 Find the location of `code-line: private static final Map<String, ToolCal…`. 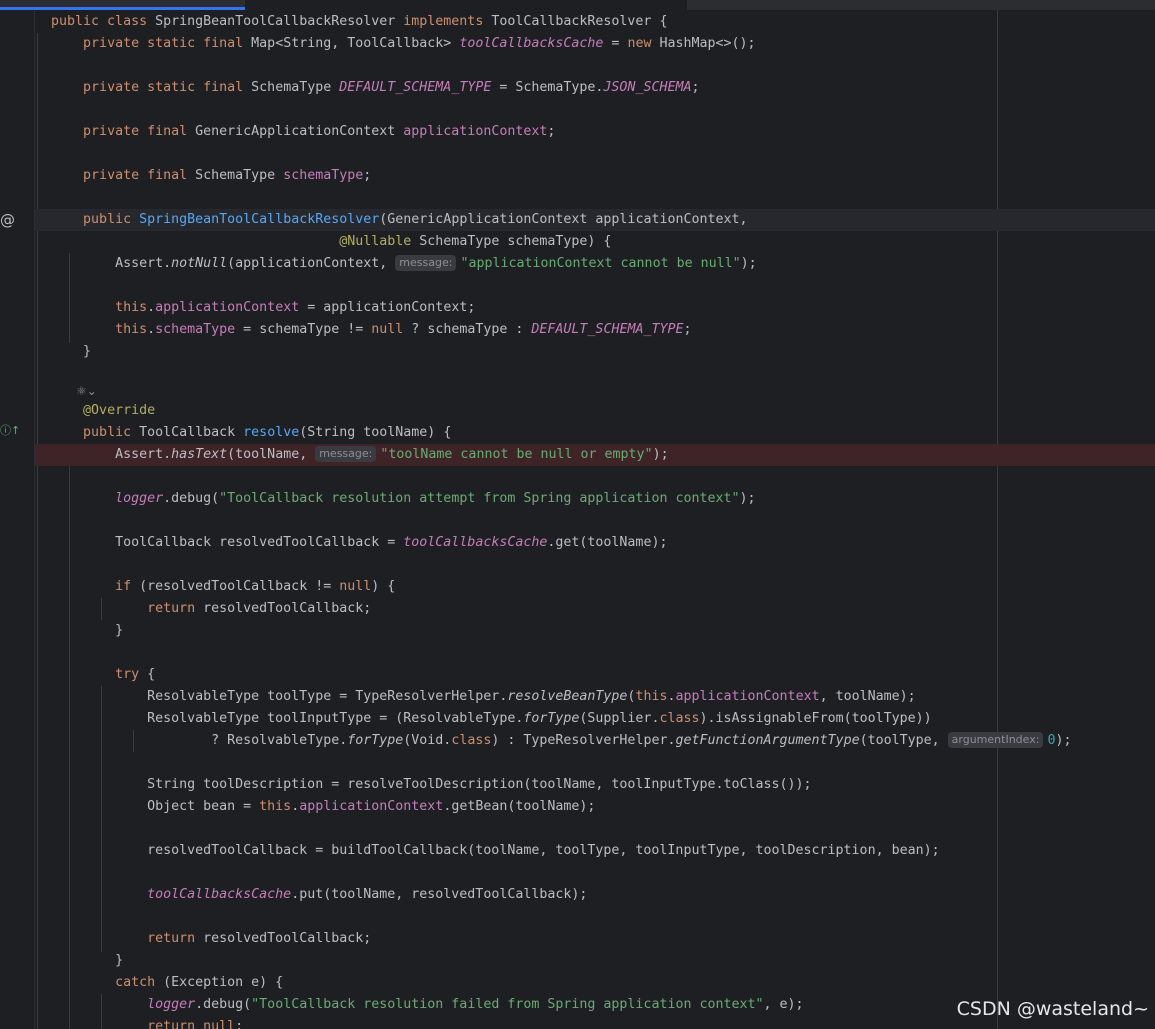

code-line: private static final Map<String, ToolCal… is located at coordinates (595, 44).